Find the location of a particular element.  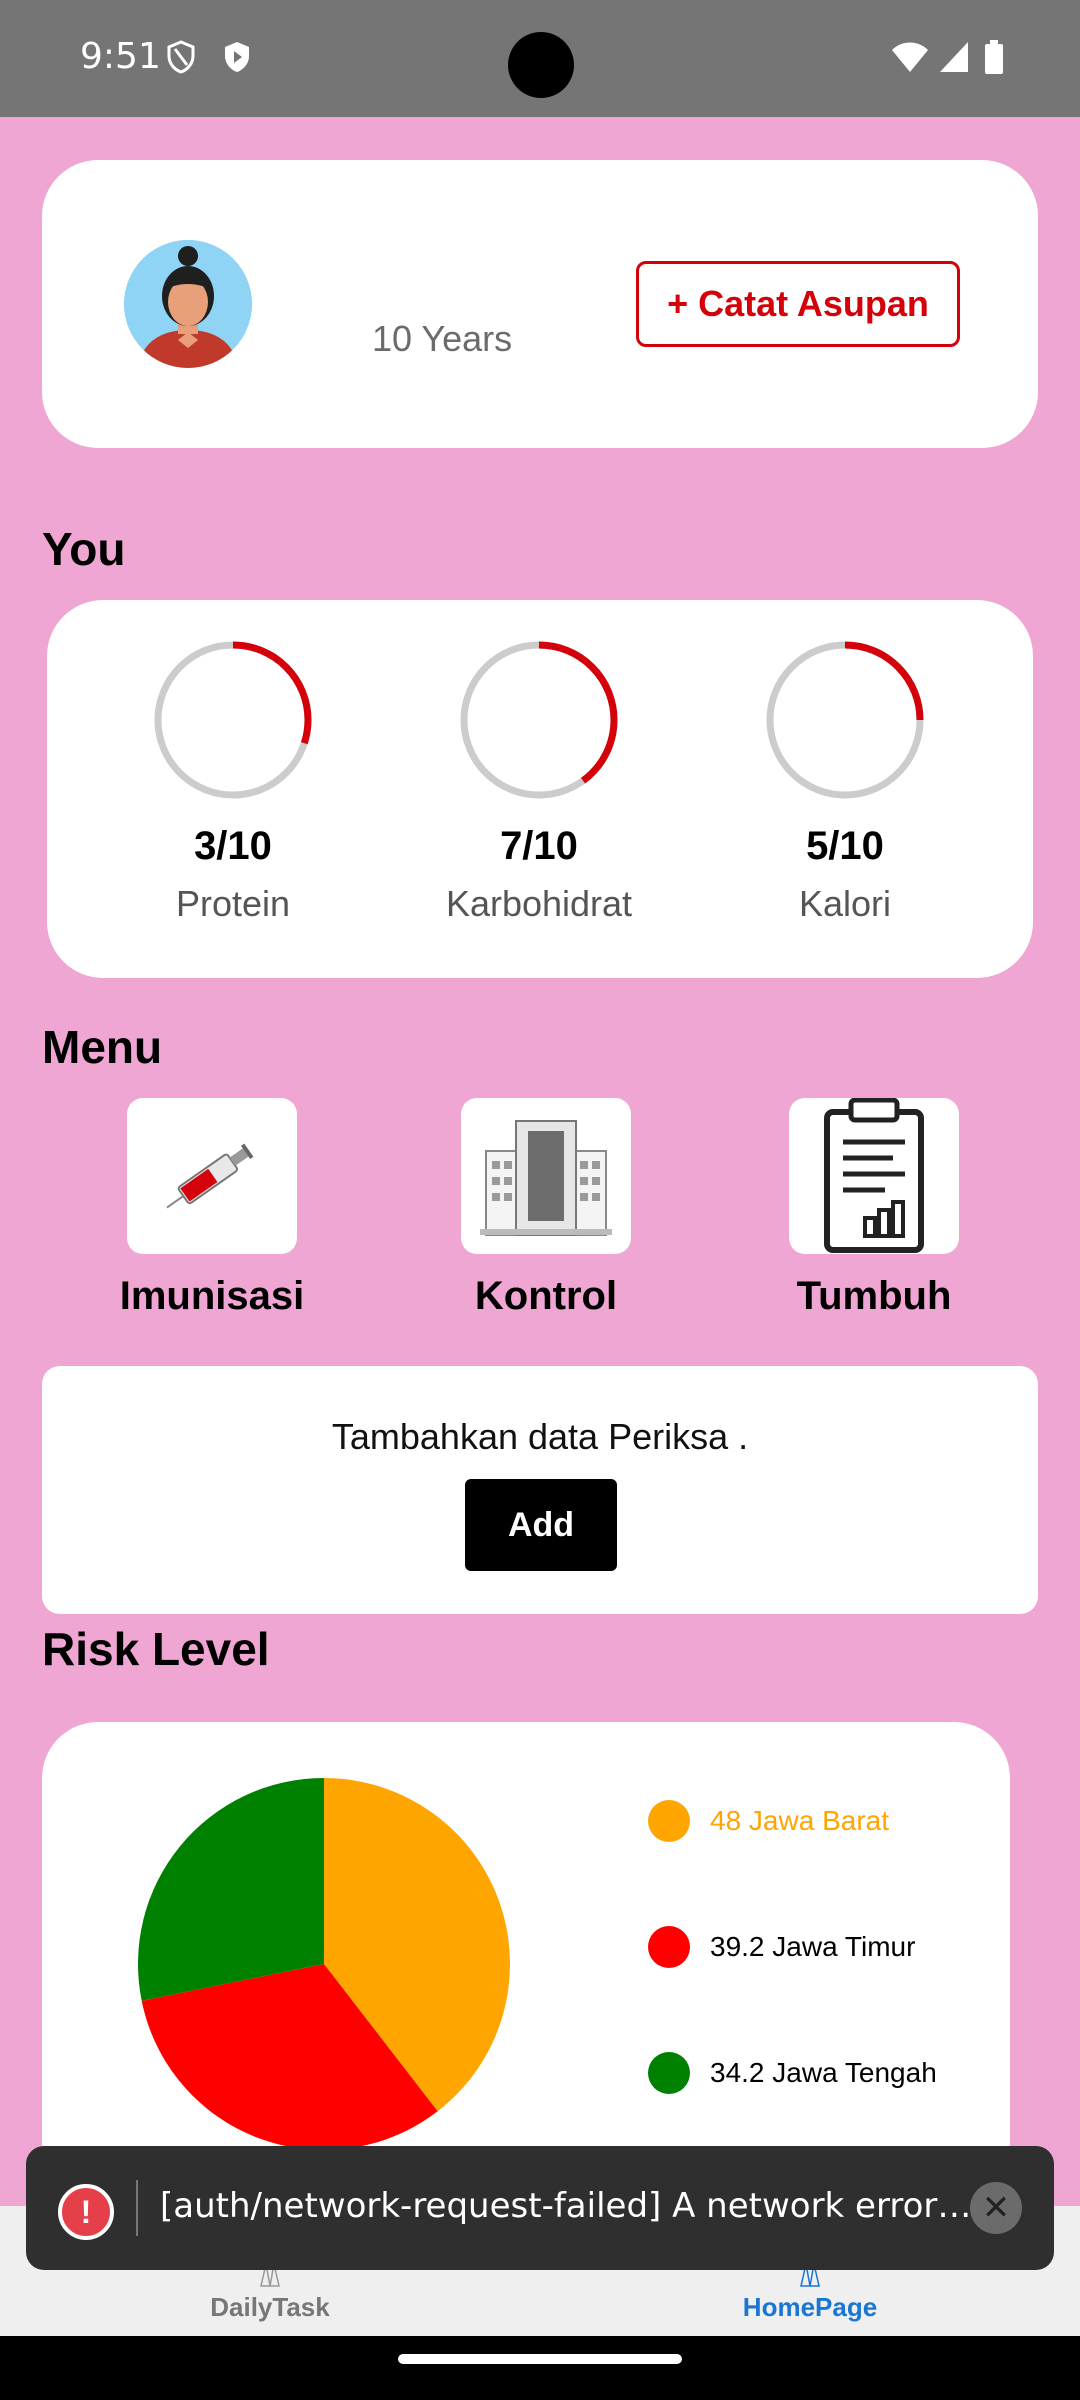

section-title-risk: Risk Level is located at coordinates (156, 1649).